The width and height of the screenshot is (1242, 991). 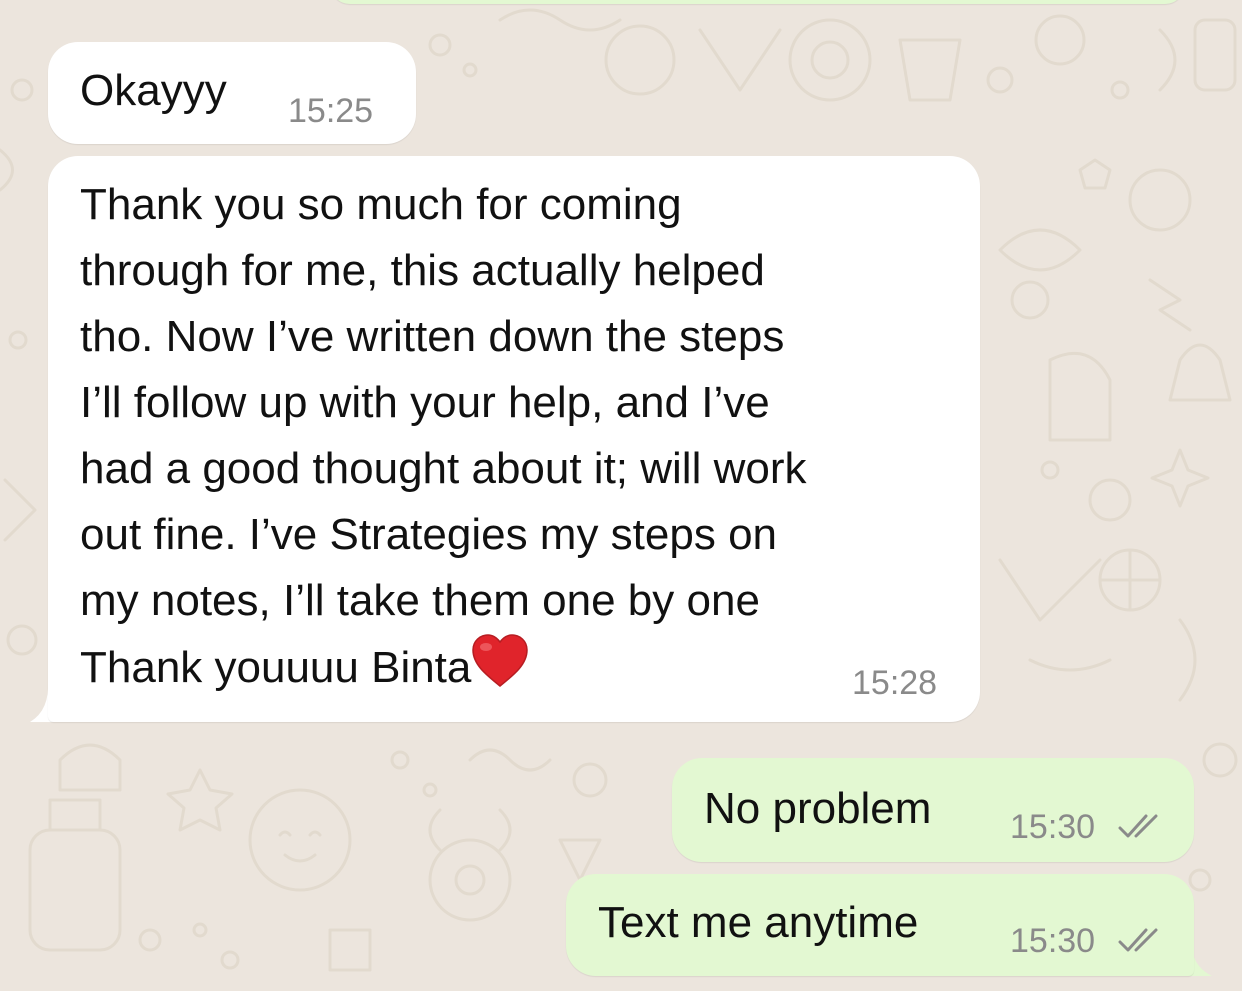 I want to click on message-text: Okayyy, so click(x=153, y=90).